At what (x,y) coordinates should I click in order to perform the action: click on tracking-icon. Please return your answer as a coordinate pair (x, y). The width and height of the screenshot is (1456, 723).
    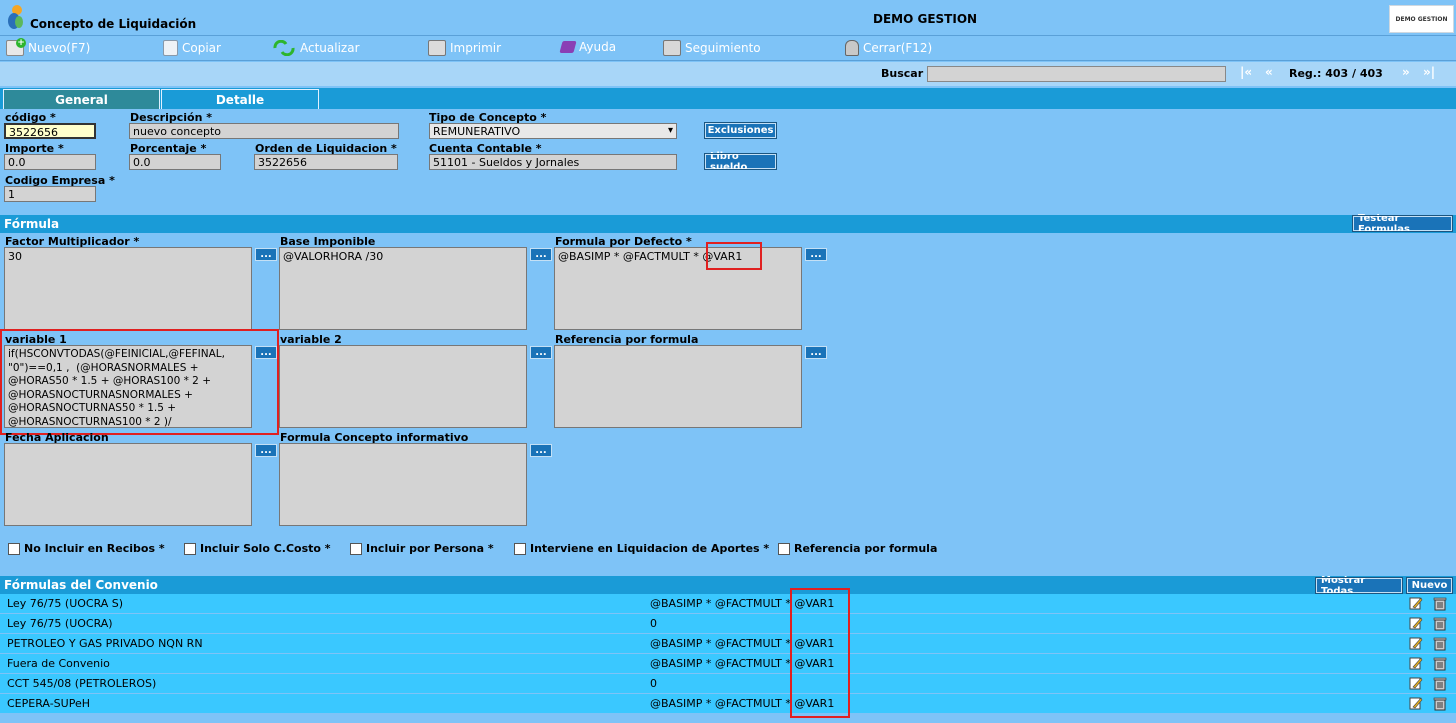
    Looking at the image, I should click on (672, 48).